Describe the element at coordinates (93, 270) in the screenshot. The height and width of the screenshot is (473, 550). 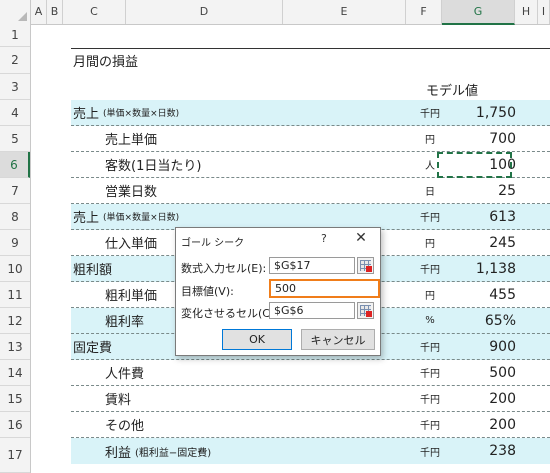
I see `row-label: 粗利額` at that location.